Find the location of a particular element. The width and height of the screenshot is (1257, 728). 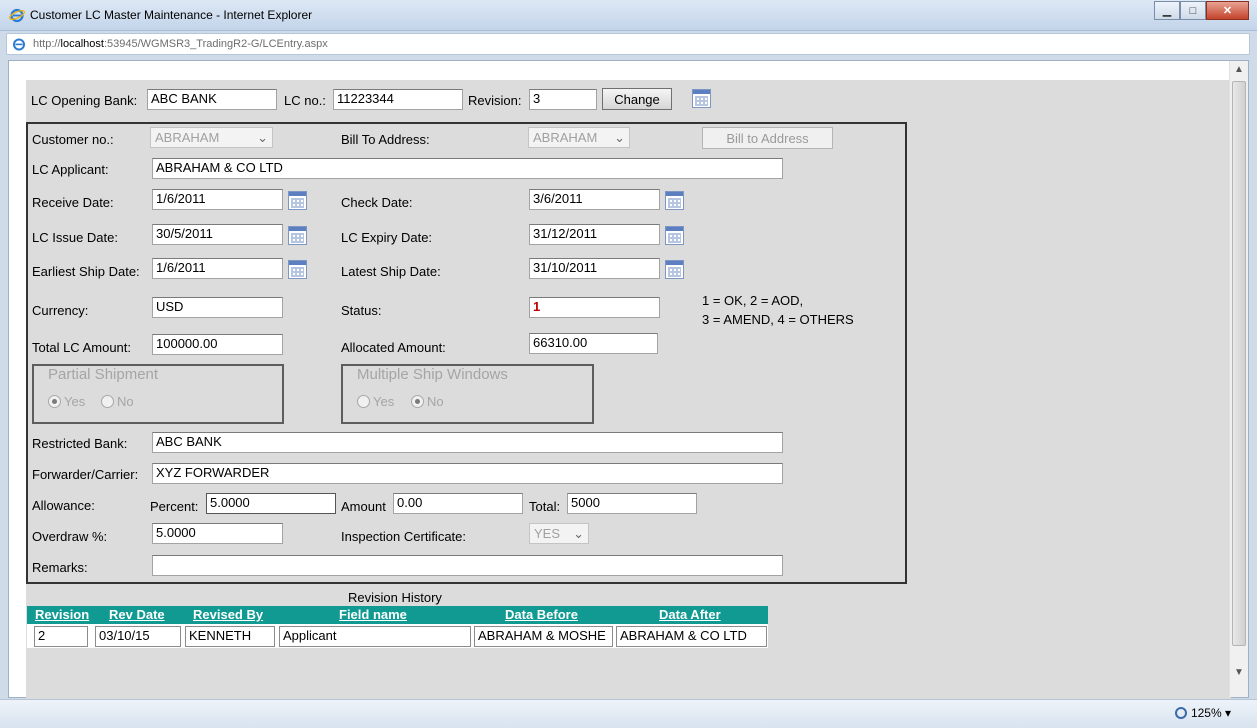

total-input: 5000 is located at coordinates (632, 503).